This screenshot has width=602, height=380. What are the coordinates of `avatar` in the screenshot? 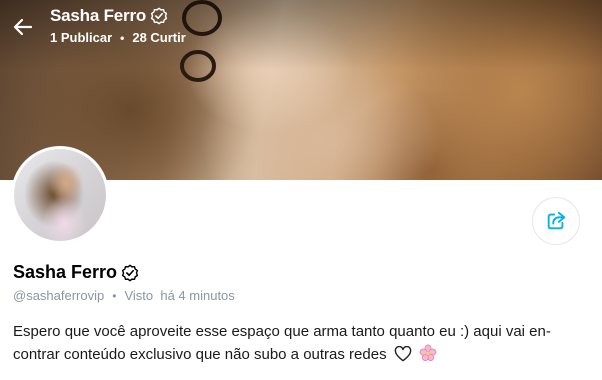 It's located at (60, 195).